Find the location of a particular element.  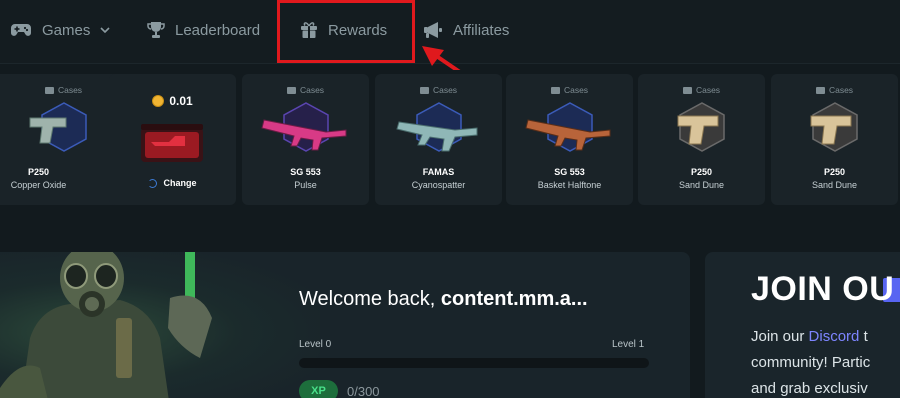

drop-card: Cases P250 Copper Oxide is located at coordinates (63, 139).